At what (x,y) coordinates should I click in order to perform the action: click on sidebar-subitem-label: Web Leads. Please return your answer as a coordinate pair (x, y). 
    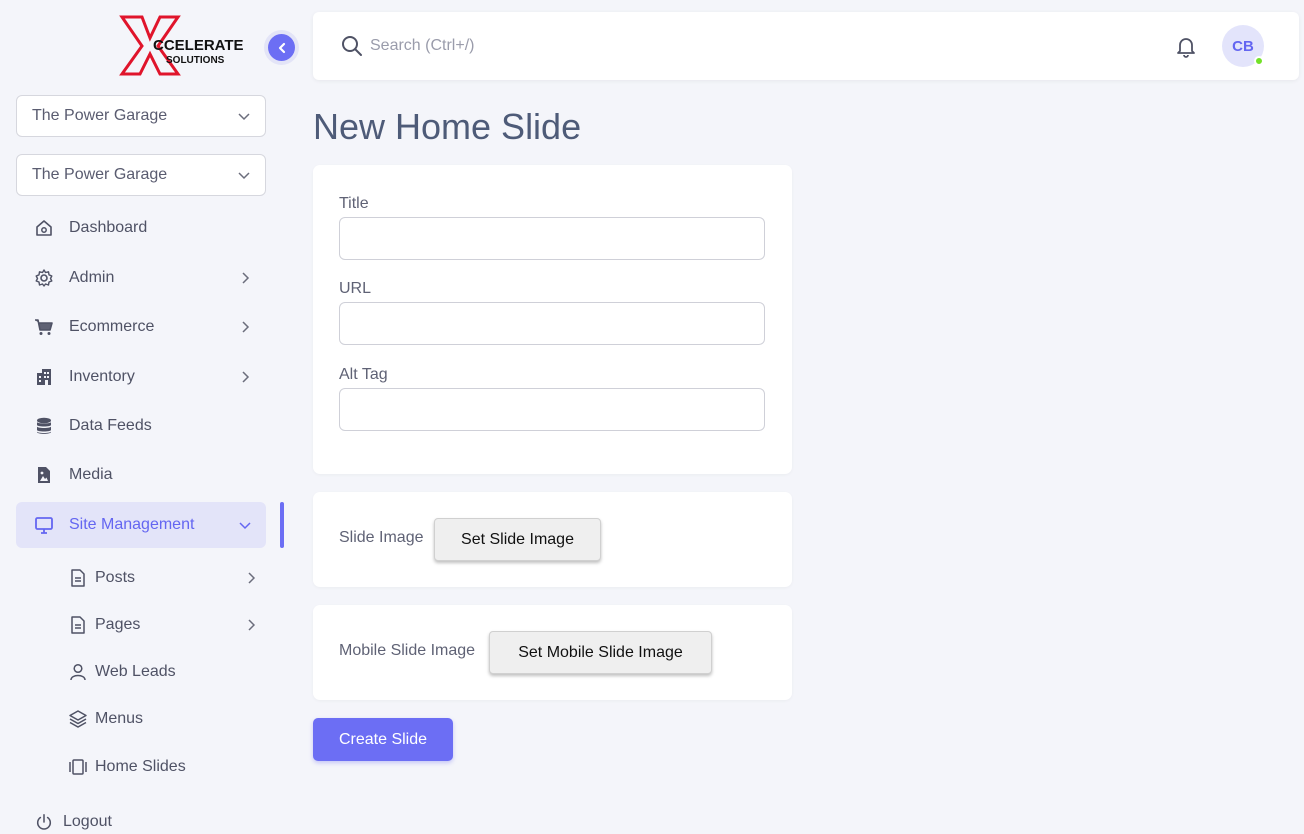
    Looking at the image, I should click on (135, 671).